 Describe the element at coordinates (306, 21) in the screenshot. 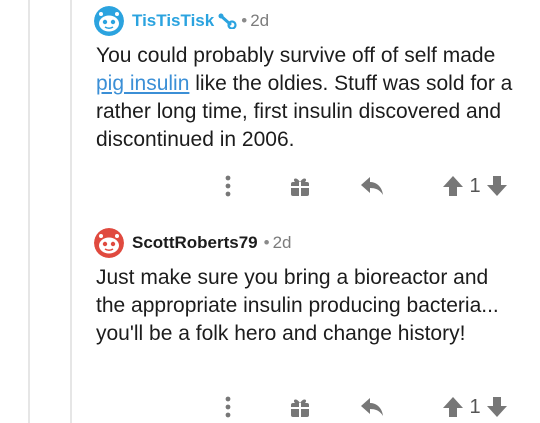

I see `comment-header: TisTisTisk • 2d` at that location.